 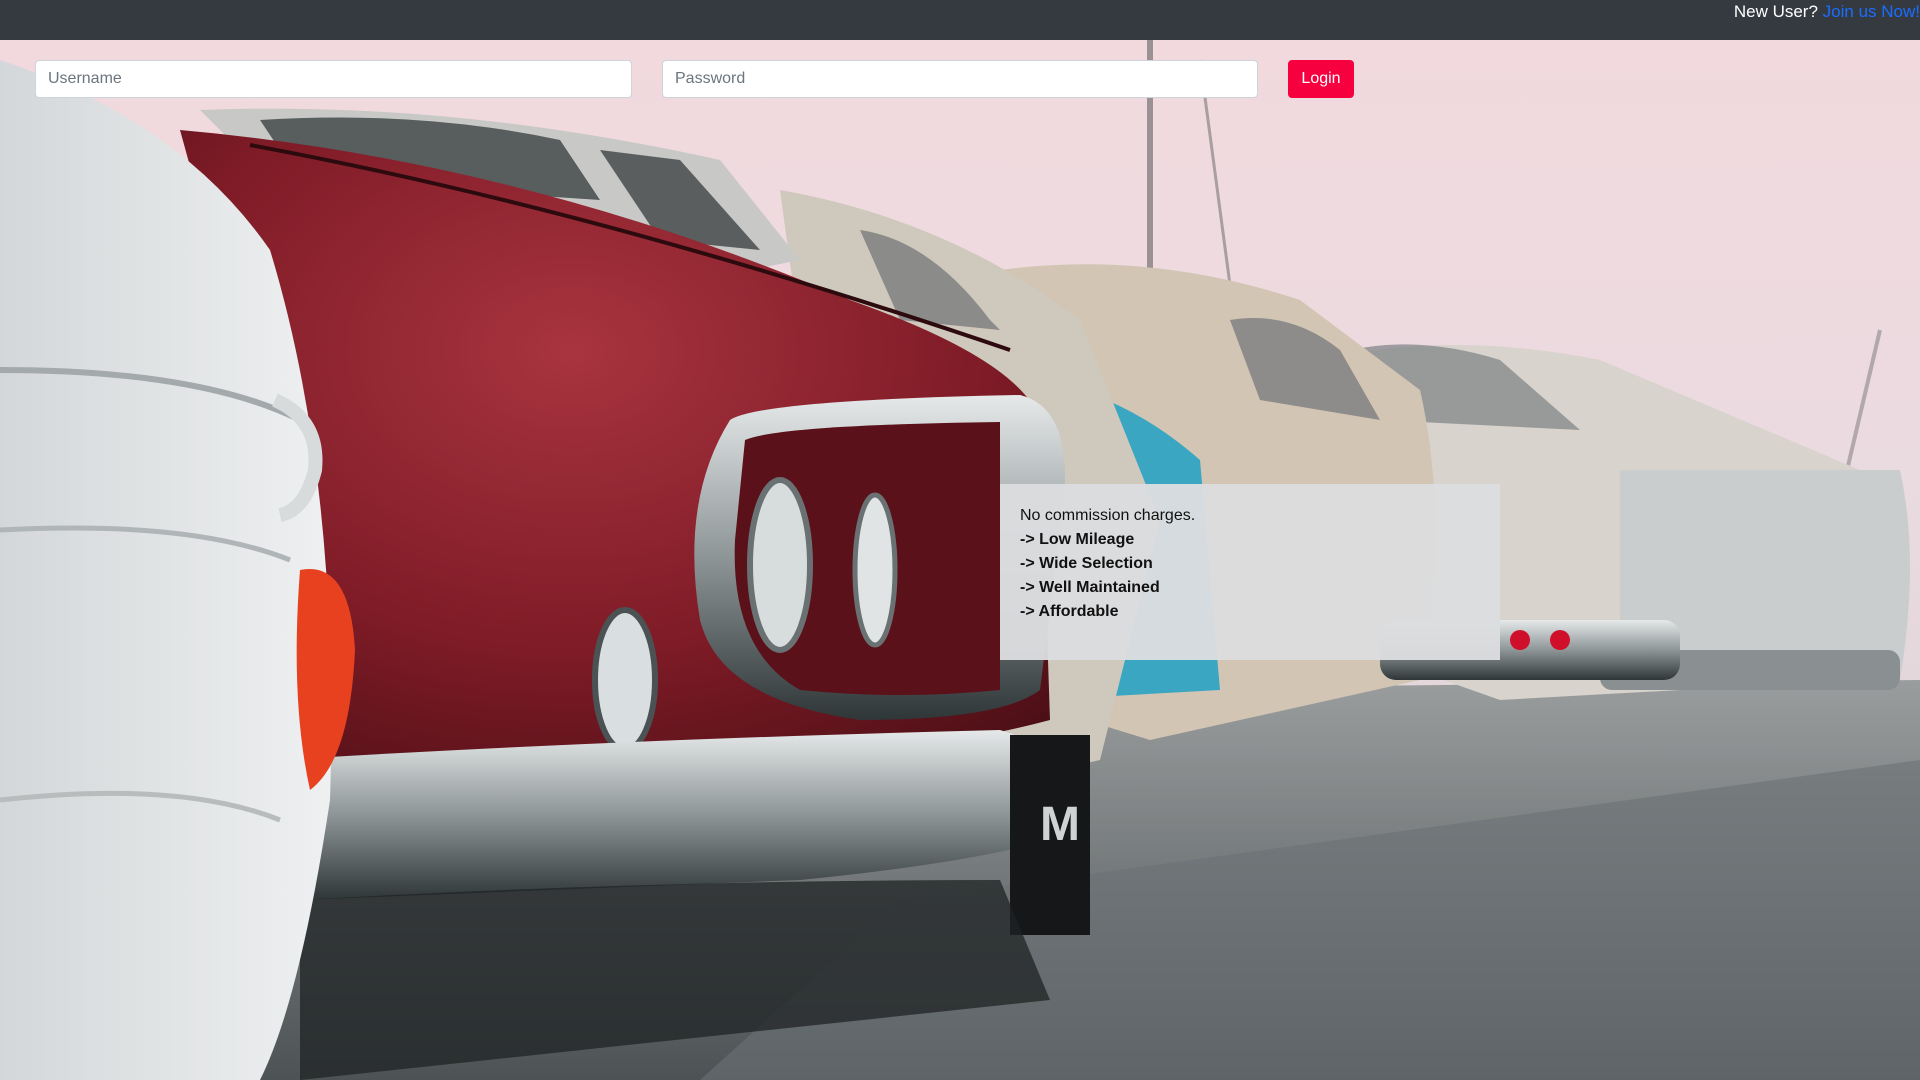 I want to click on feature-item-low-mileage: -> Low Mileage, so click(x=1077, y=539).